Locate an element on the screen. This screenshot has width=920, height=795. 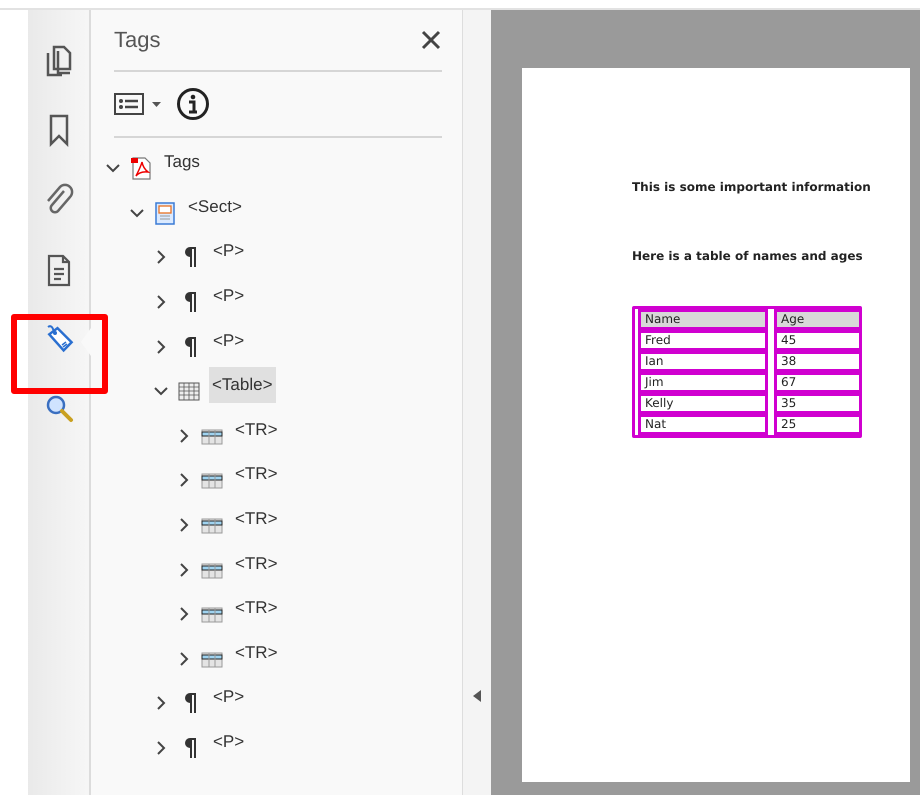
table-cell: 45 is located at coordinates (818, 340).